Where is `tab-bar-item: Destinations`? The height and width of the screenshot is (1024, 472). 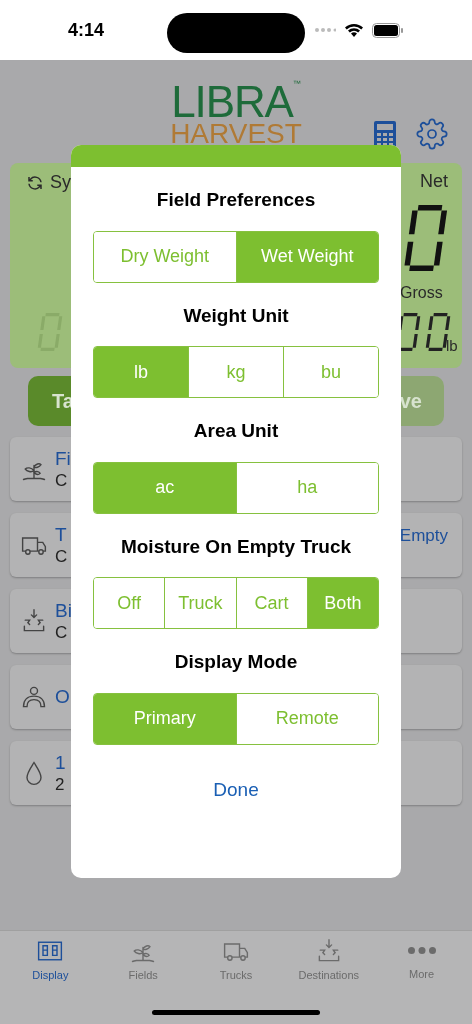
tab-bar-item: Destinations is located at coordinates (329, 961).